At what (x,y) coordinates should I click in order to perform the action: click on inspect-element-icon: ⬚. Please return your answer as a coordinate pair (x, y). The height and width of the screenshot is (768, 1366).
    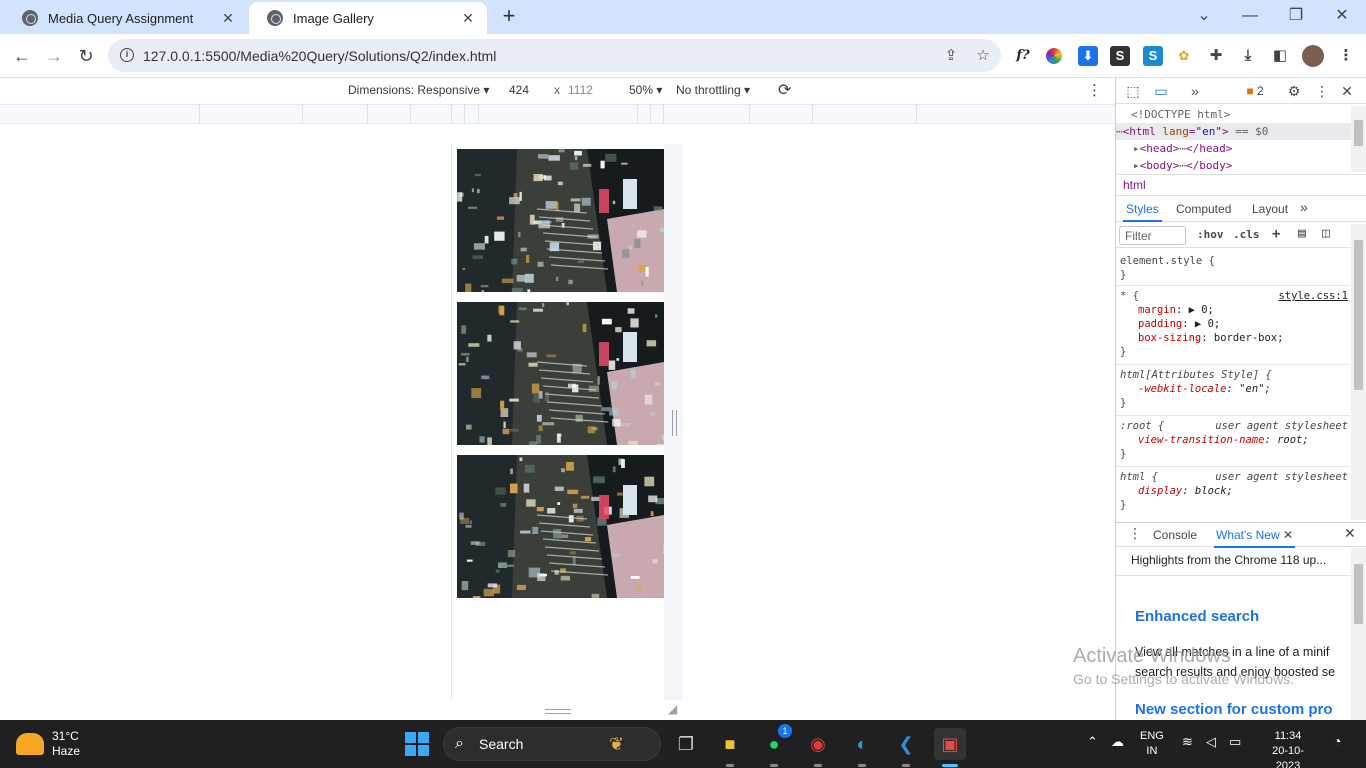
    Looking at the image, I should click on (1133, 91).